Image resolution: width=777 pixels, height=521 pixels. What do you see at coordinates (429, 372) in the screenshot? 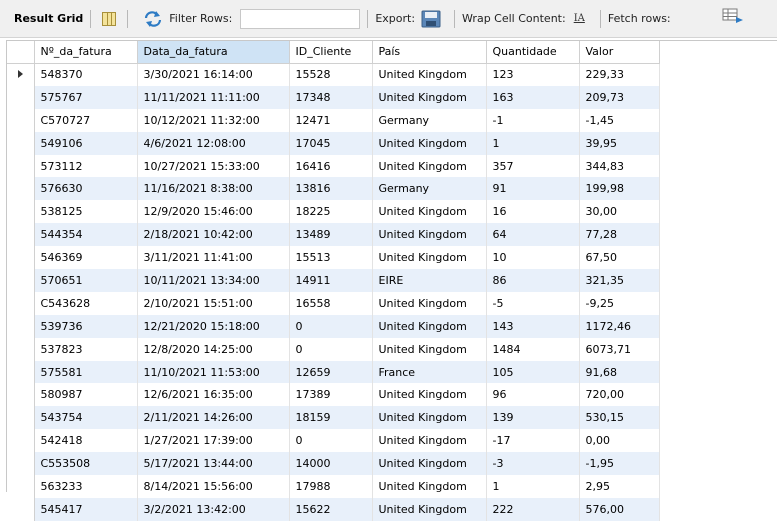
I see `table-cell: France` at bounding box center [429, 372].